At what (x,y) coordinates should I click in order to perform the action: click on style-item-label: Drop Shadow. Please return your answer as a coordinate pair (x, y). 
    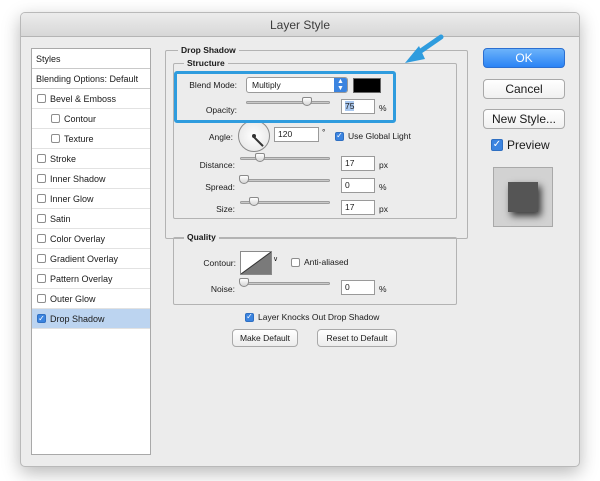
    Looking at the image, I should click on (77, 318).